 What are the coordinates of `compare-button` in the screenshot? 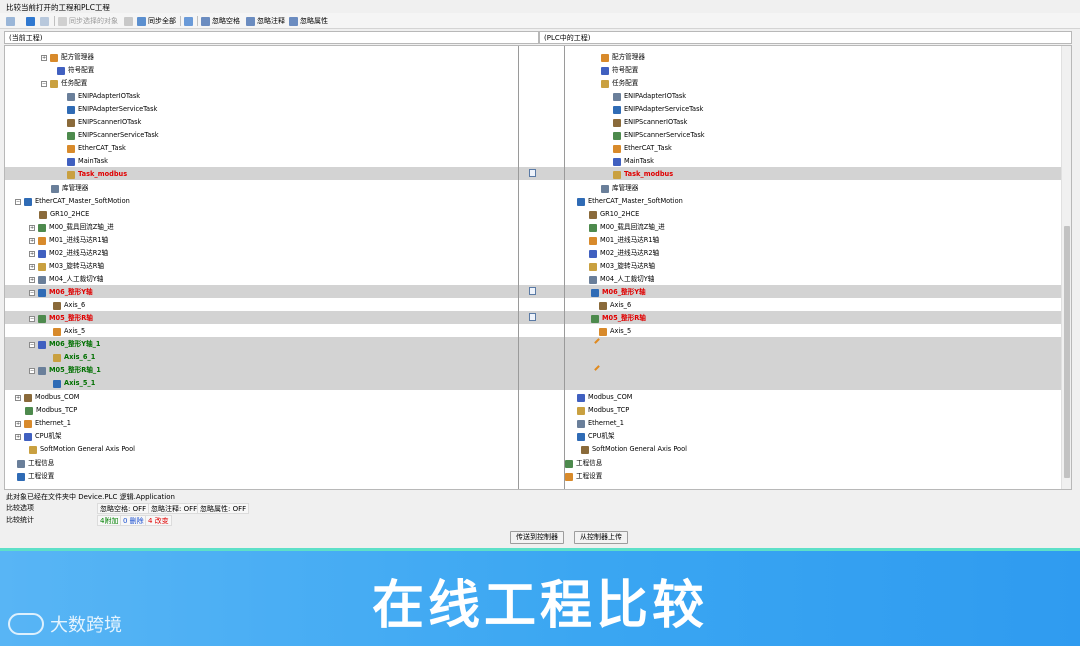 It's located at (188, 21).